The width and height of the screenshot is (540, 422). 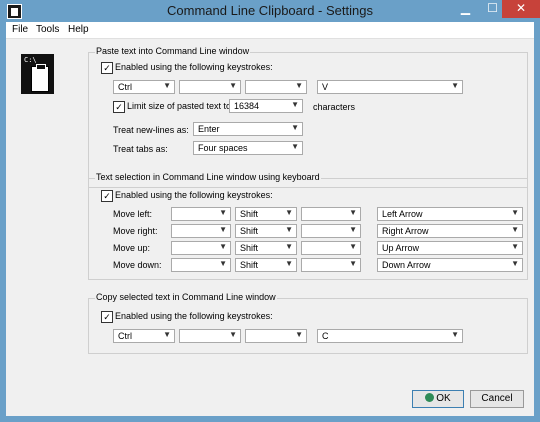 What do you see at coordinates (107, 317) in the screenshot?
I see `copy-enabled-checkbox: ✓` at bounding box center [107, 317].